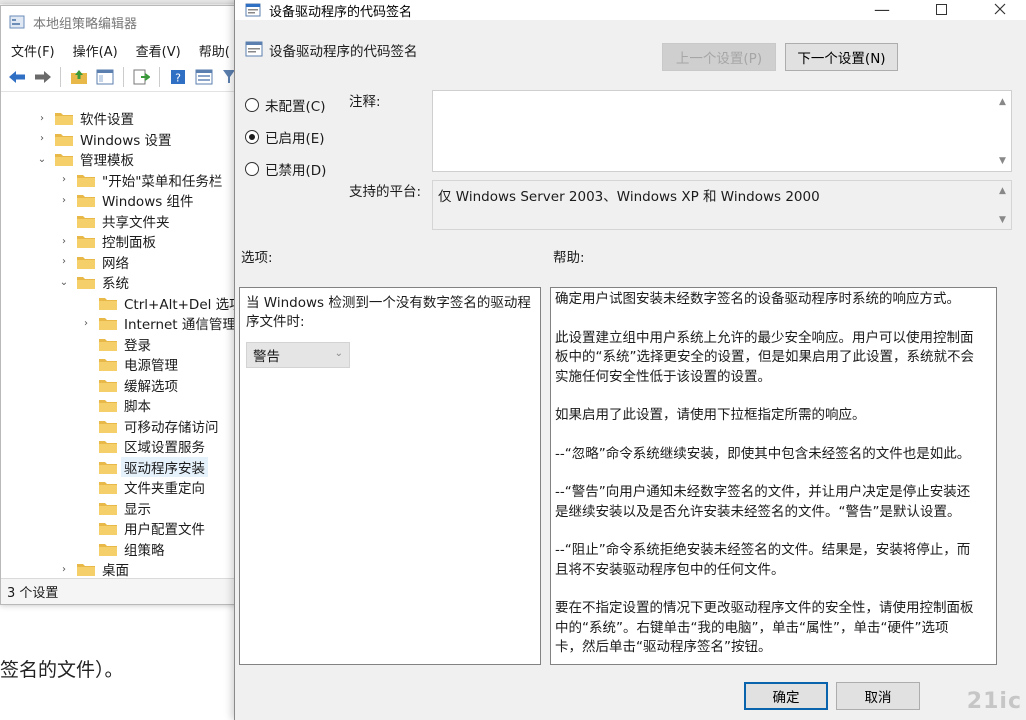  Describe the element at coordinates (214, 50) in the screenshot. I see `menu-help: 帮助(` at that location.